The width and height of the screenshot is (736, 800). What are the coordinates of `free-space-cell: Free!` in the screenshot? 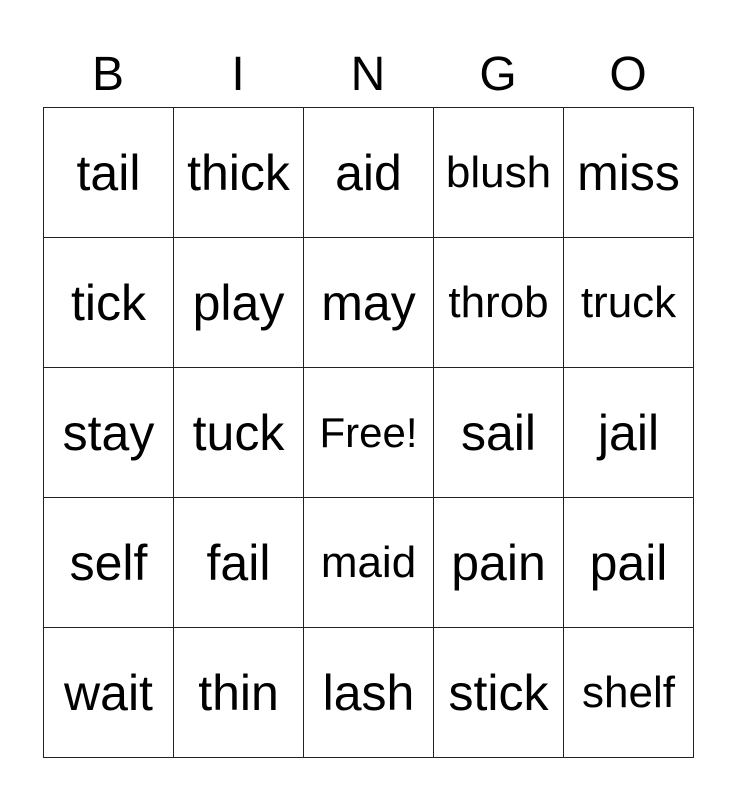 It's located at (368, 432).